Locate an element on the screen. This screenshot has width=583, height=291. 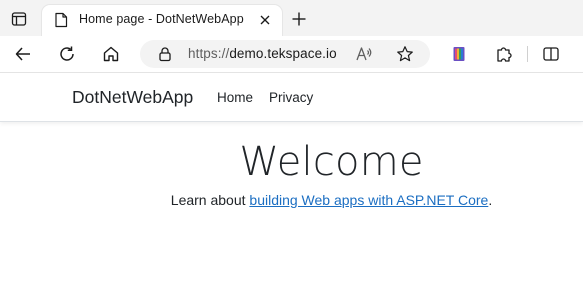
refresh-icon is located at coordinates (67, 54).